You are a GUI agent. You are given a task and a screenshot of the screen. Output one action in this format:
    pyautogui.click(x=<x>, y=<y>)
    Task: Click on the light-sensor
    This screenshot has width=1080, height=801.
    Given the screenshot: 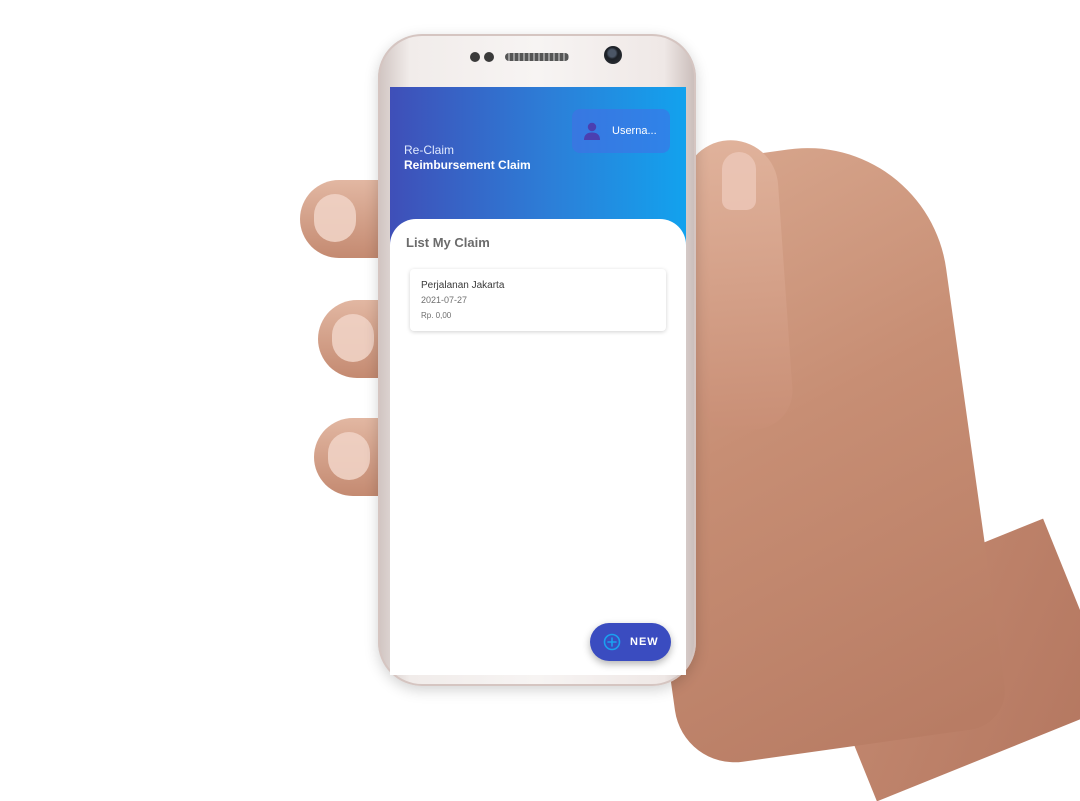 What is the action you would take?
    pyautogui.click(x=489, y=57)
    